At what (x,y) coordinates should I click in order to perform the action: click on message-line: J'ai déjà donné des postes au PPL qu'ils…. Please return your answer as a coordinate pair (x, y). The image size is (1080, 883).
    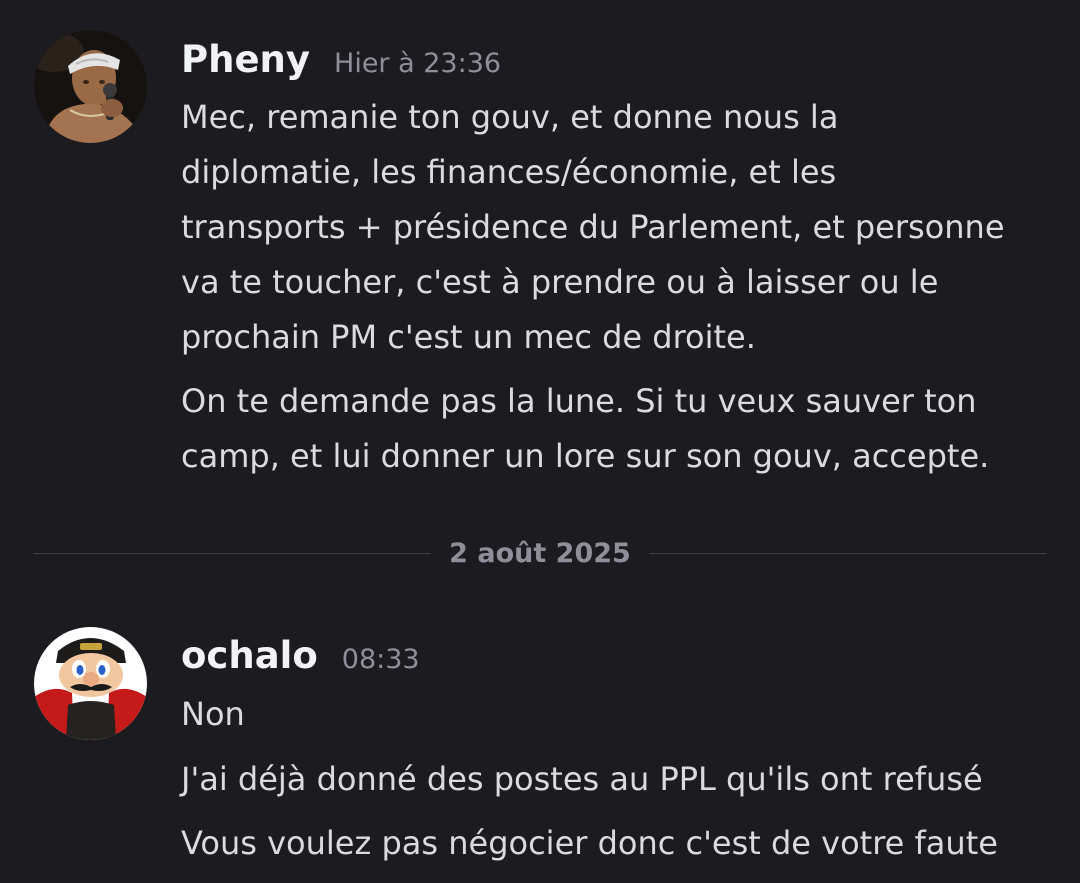
    Looking at the image, I should click on (582, 779).